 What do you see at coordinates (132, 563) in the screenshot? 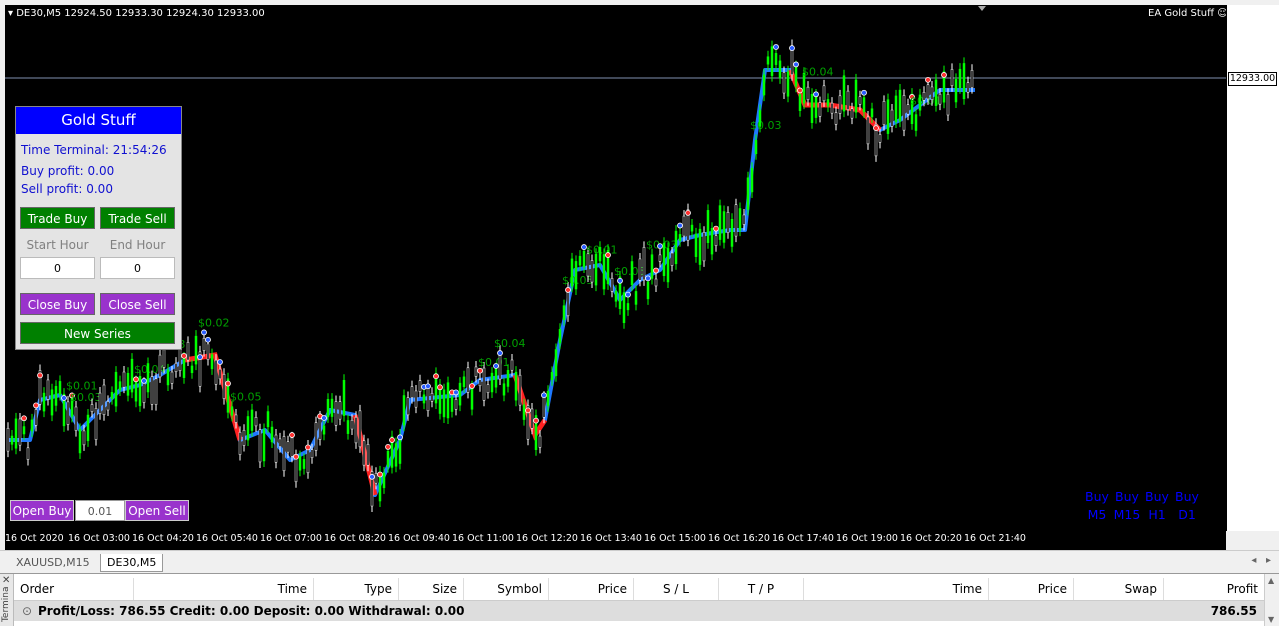
I see `tab-de30-m5: DE30,M5` at bounding box center [132, 563].